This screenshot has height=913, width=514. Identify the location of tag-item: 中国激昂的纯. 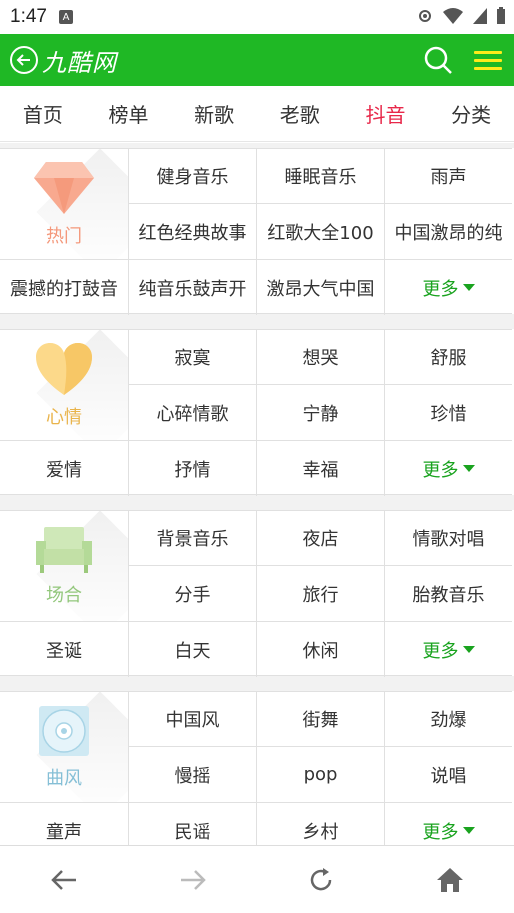
(448, 232).